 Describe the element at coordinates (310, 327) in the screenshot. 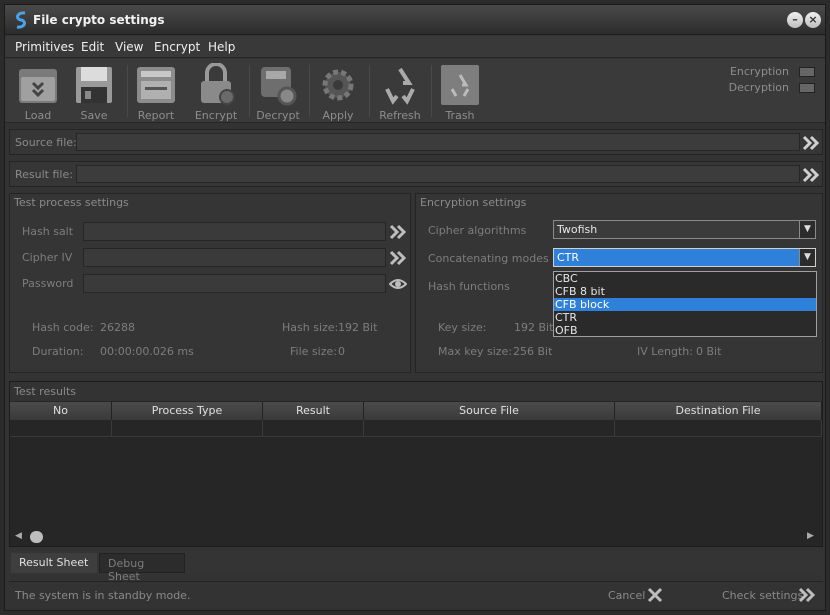

I see `hash-size-label: Hash size:` at that location.